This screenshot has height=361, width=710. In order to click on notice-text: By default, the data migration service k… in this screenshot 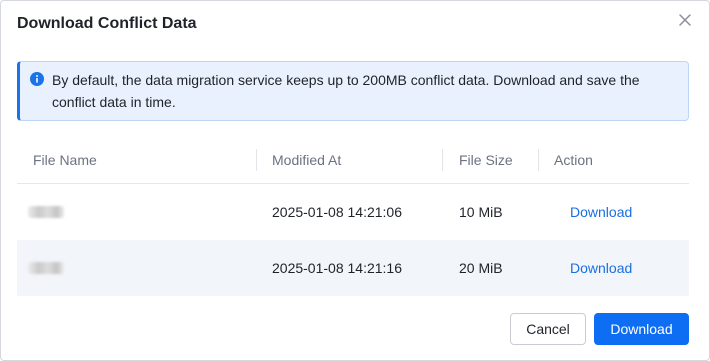, I will do `click(346, 91)`.